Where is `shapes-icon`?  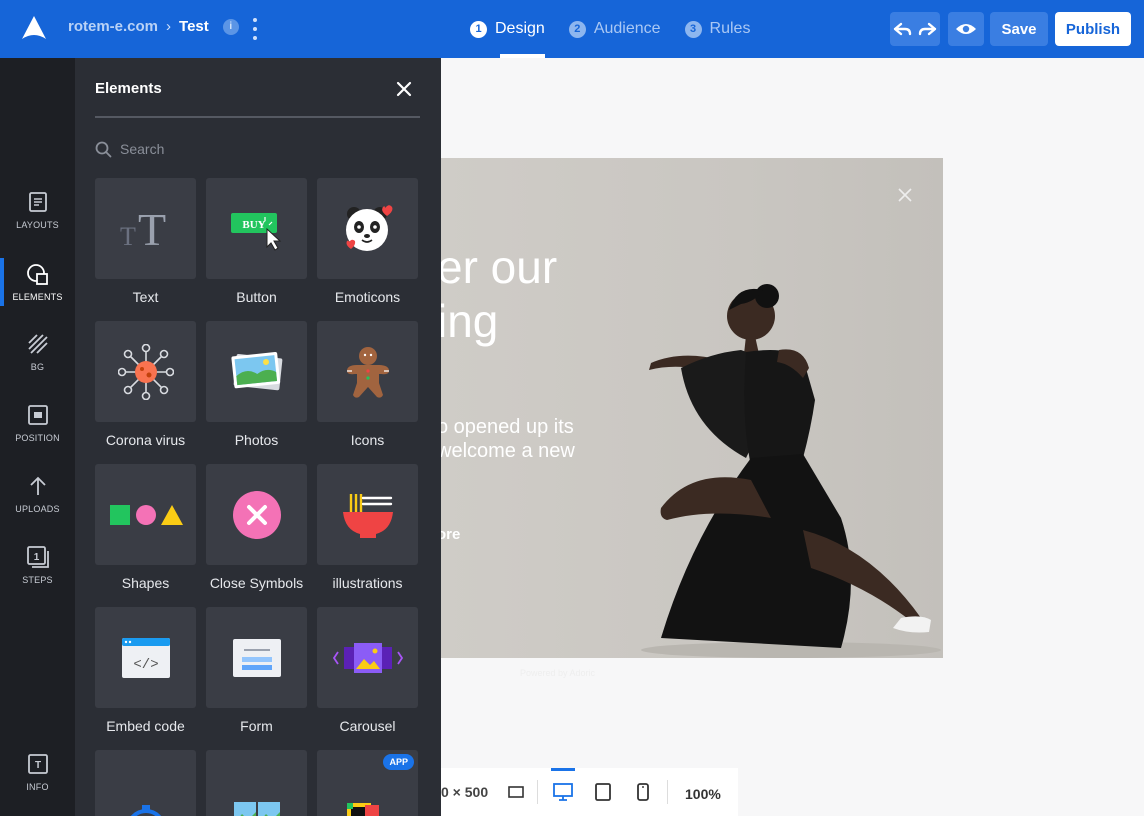 shapes-icon is located at coordinates (146, 514).